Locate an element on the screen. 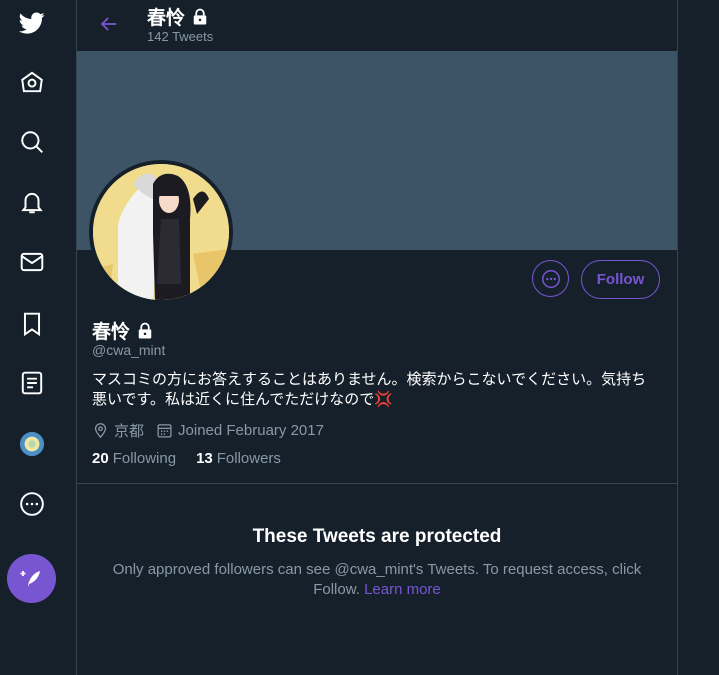 The height and width of the screenshot is (675, 719). compose-tweet-icon is located at coordinates (30, 578).